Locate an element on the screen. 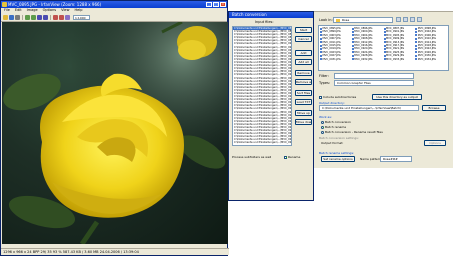 The height and width of the screenshot is (256, 453). batch-rename-option: Batch rename is located at coordinates (333, 127).